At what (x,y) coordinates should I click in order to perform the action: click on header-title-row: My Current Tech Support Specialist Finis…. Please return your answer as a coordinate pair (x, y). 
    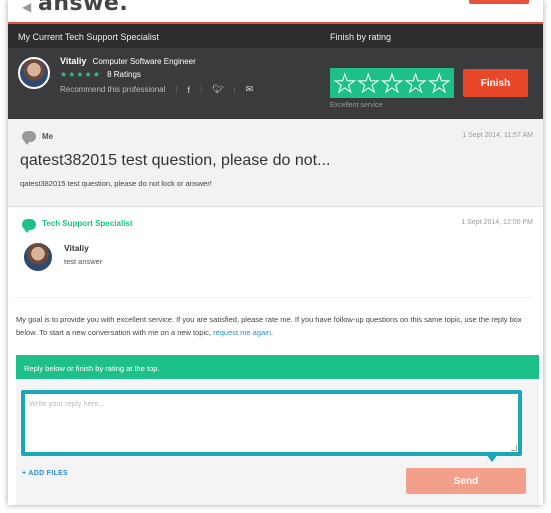
    Looking at the image, I should click on (275, 36).